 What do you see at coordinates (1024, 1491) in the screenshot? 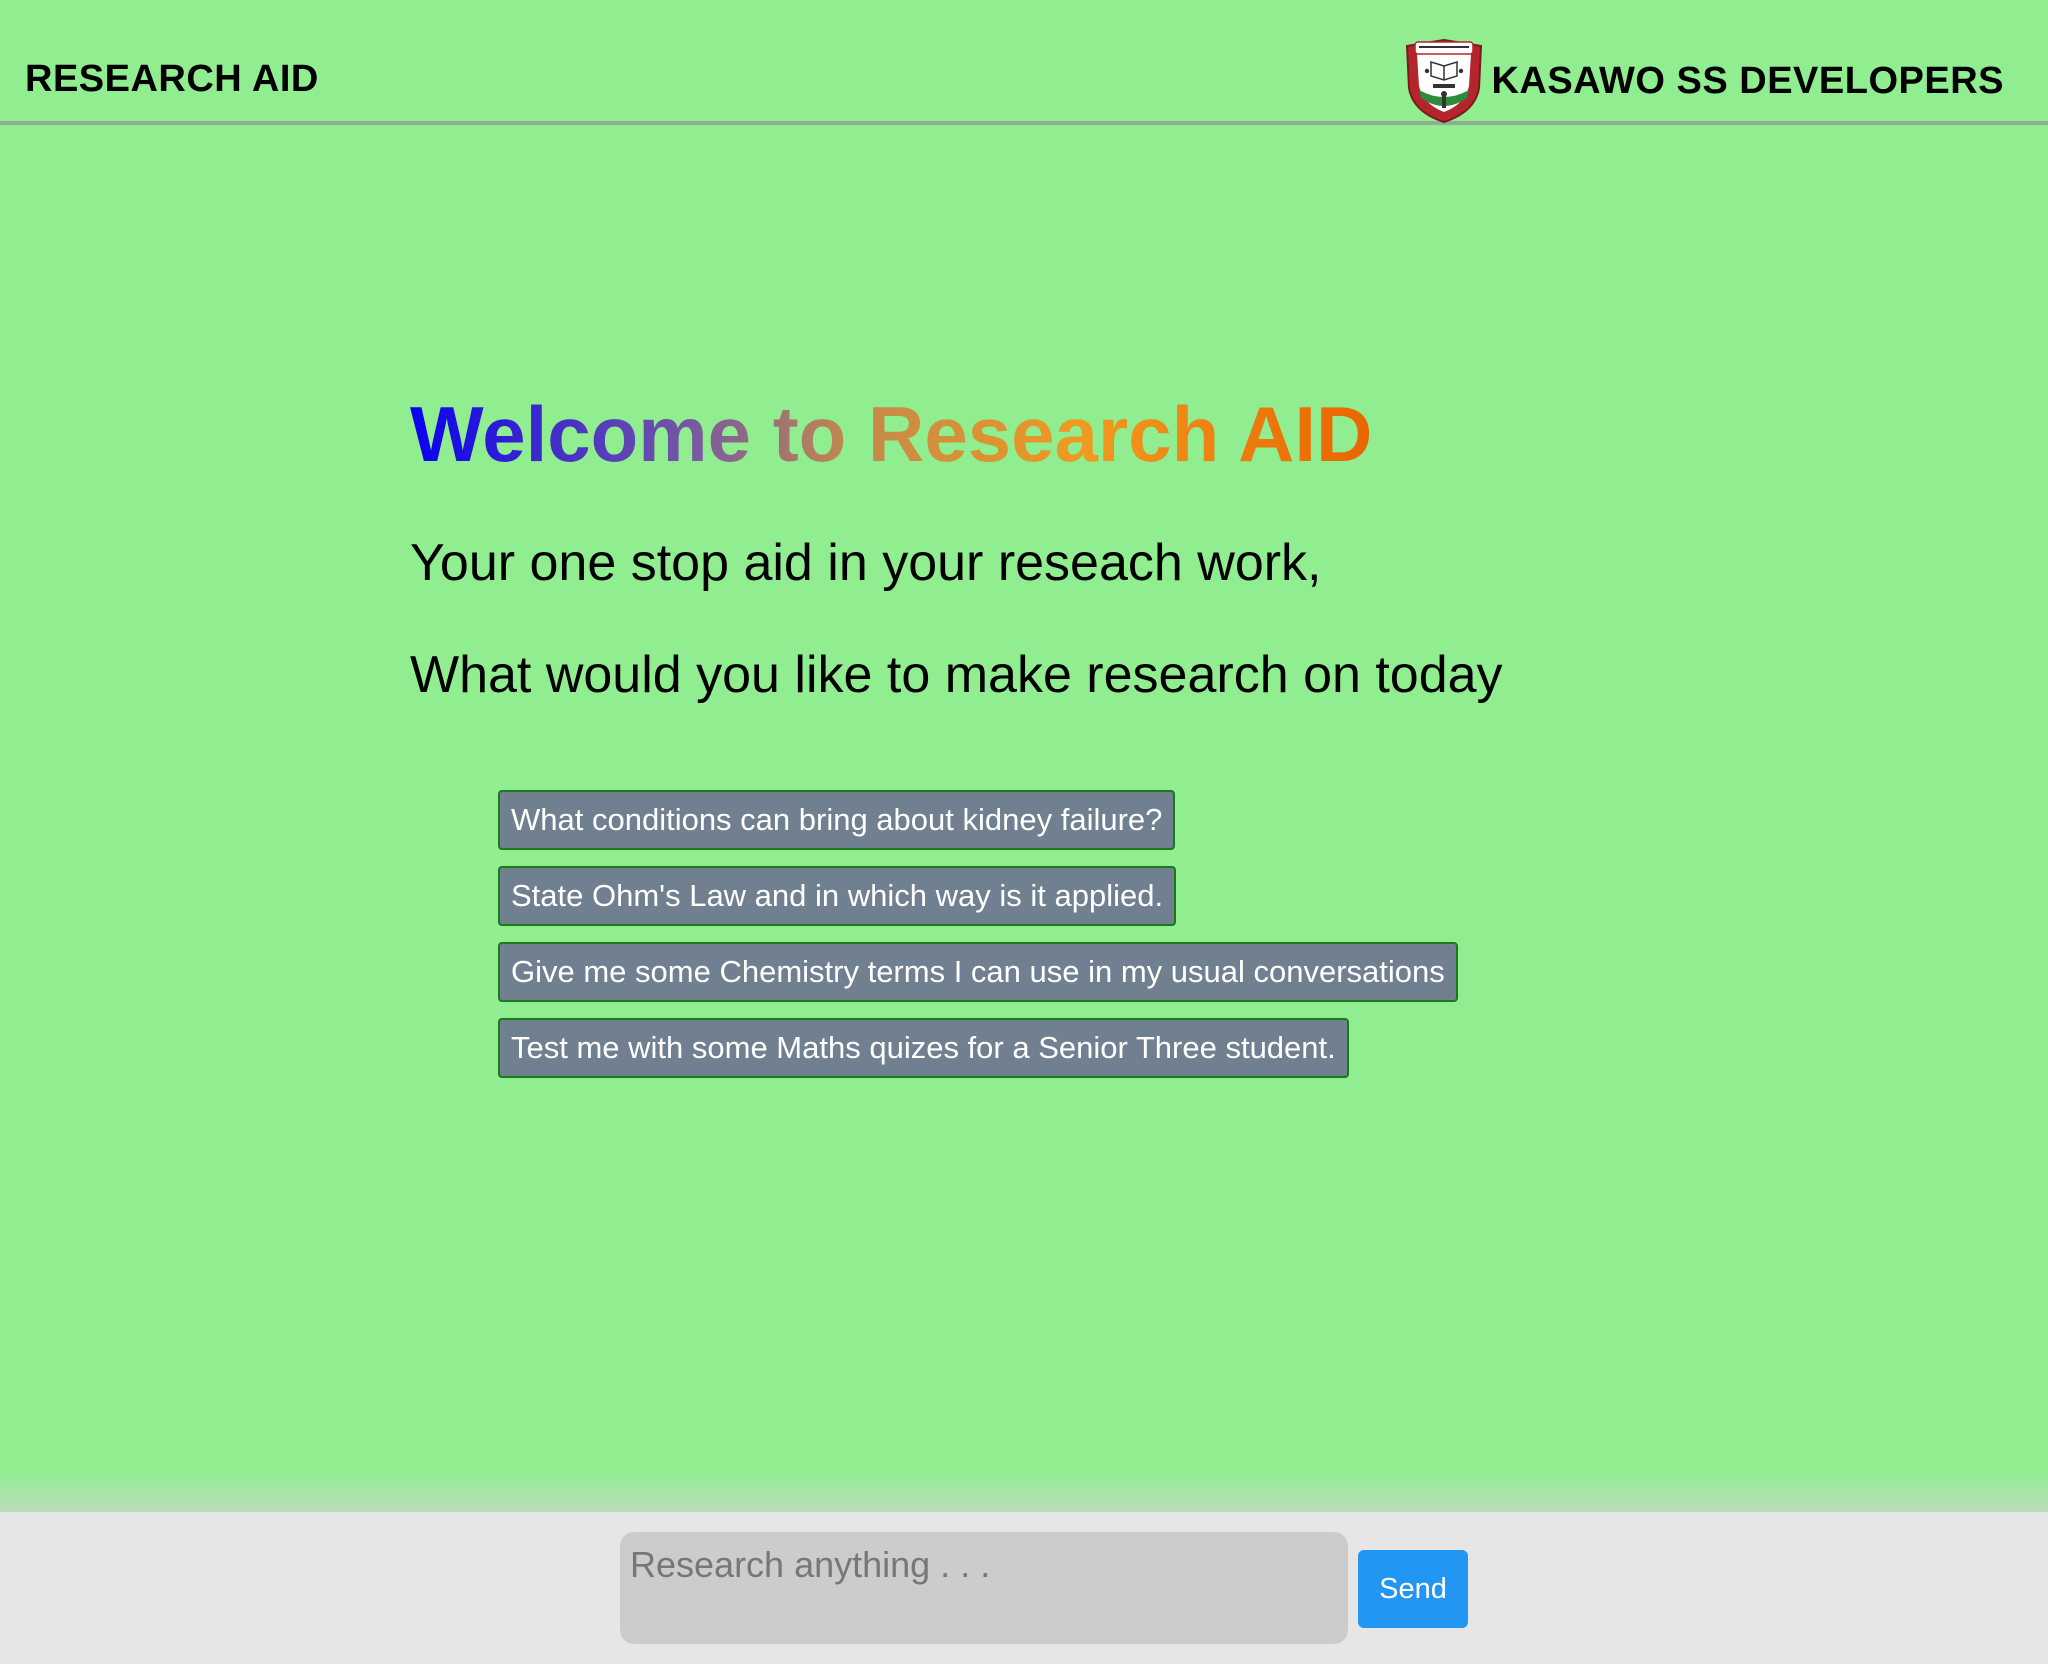
I see `footer-fade` at bounding box center [1024, 1491].